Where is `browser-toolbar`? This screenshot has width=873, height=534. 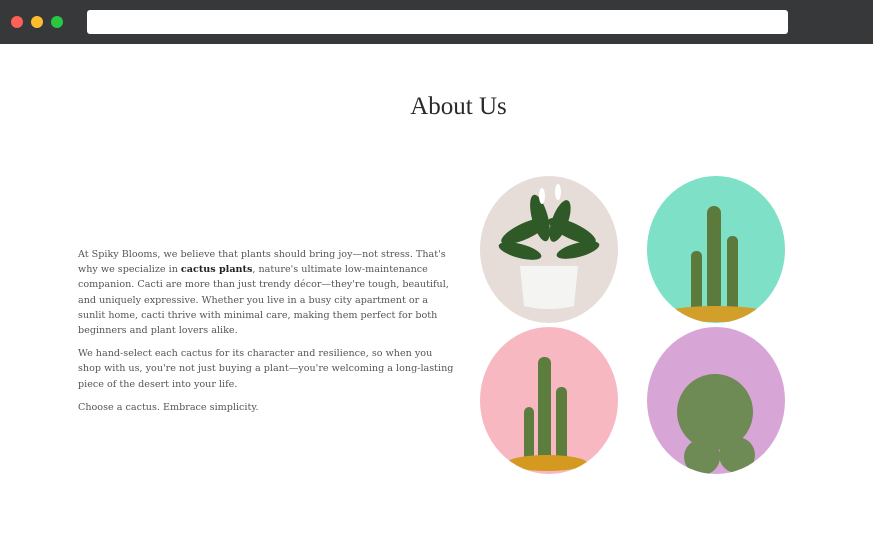
browser-toolbar is located at coordinates (436, 22).